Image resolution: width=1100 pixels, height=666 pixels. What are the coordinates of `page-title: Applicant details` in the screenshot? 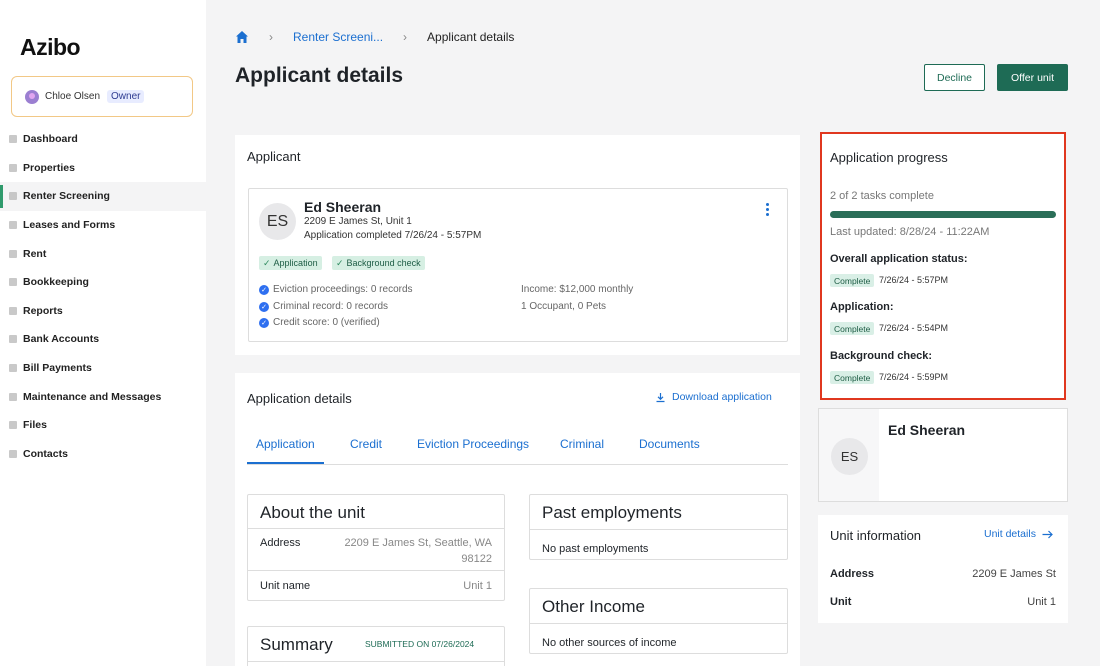 It's located at (319, 75).